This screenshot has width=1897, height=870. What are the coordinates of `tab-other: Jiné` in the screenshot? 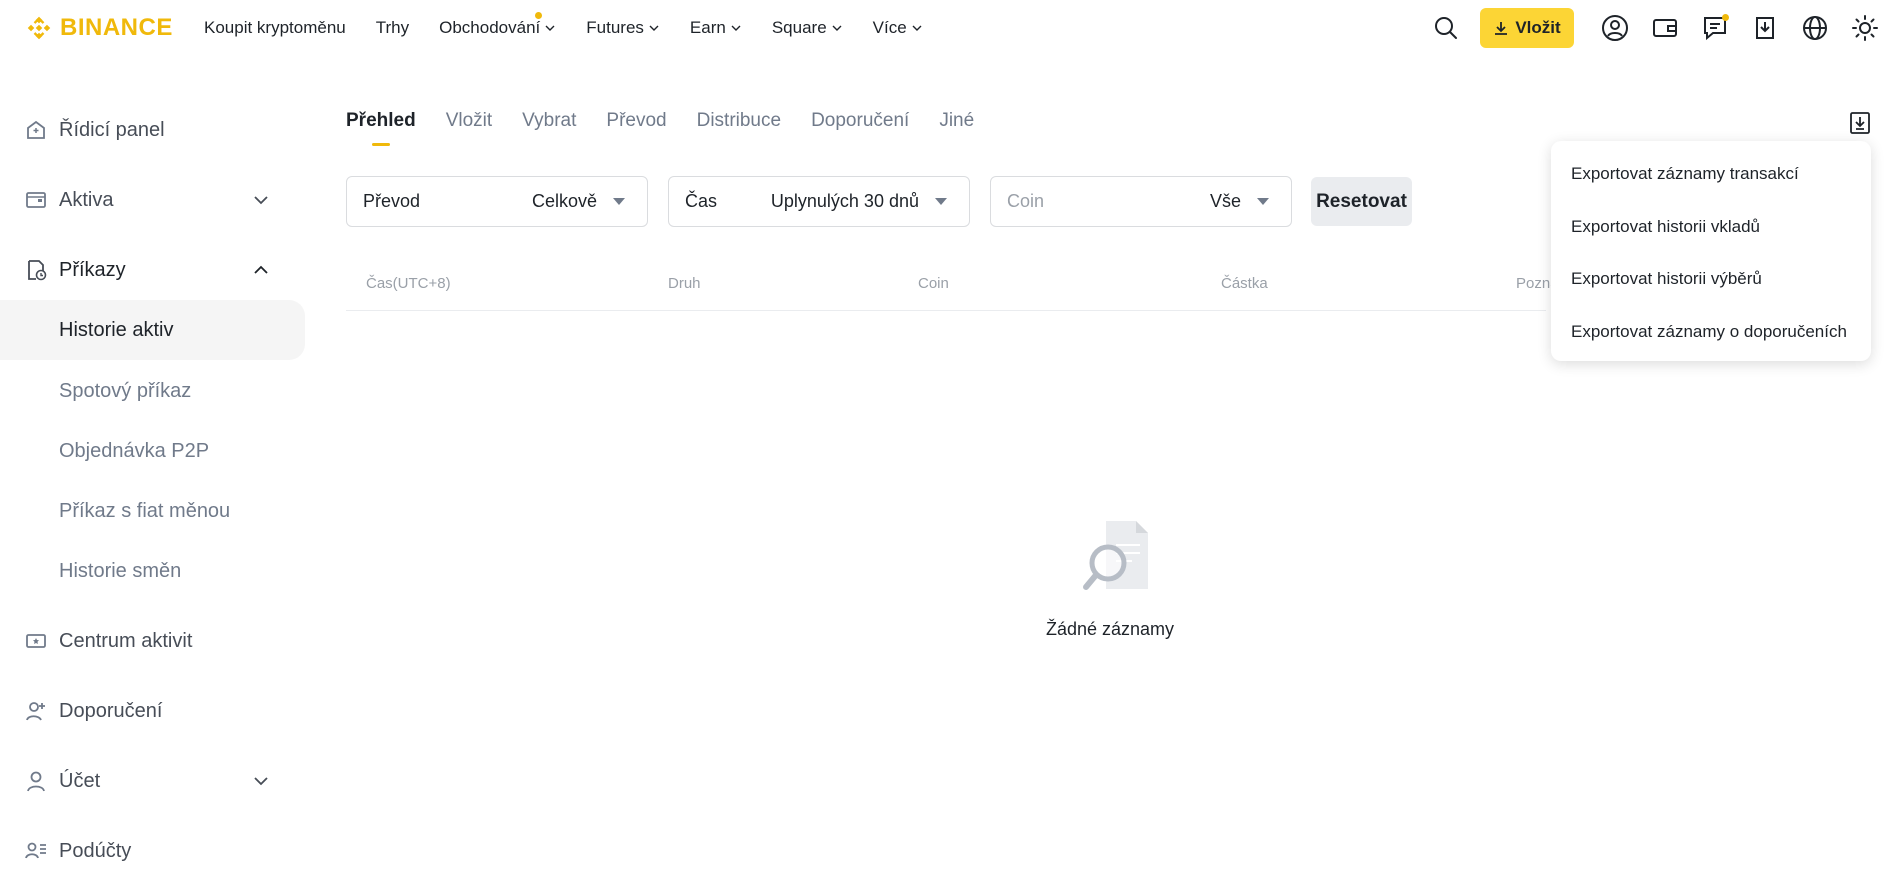 It's located at (956, 125).